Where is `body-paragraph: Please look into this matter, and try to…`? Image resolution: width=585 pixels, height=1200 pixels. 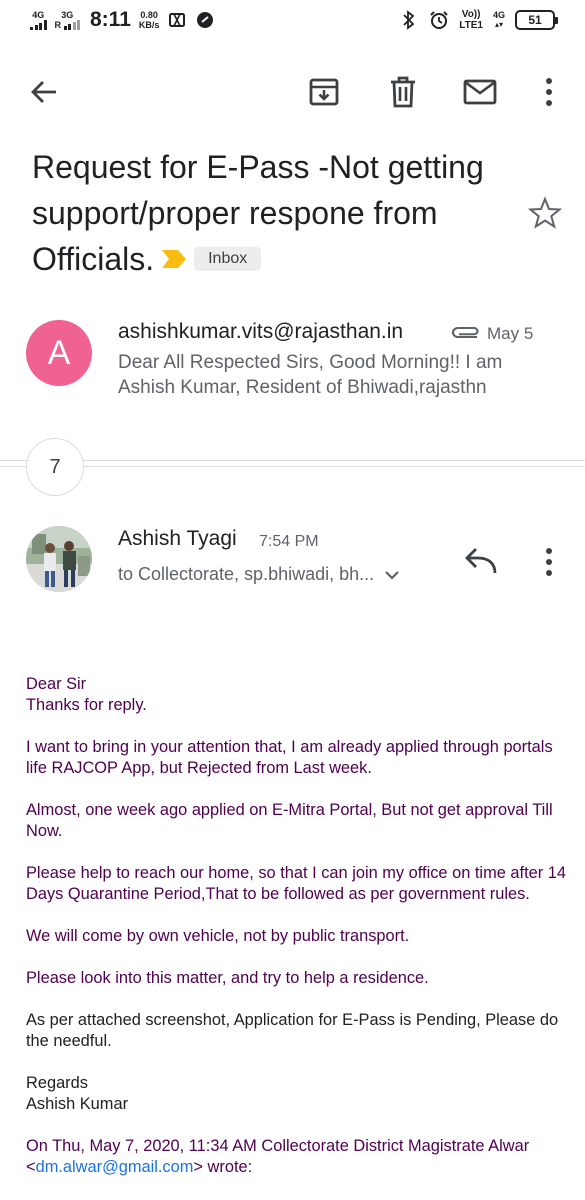 body-paragraph: Please look into this matter, and try to… is located at coordinates (227, 978).